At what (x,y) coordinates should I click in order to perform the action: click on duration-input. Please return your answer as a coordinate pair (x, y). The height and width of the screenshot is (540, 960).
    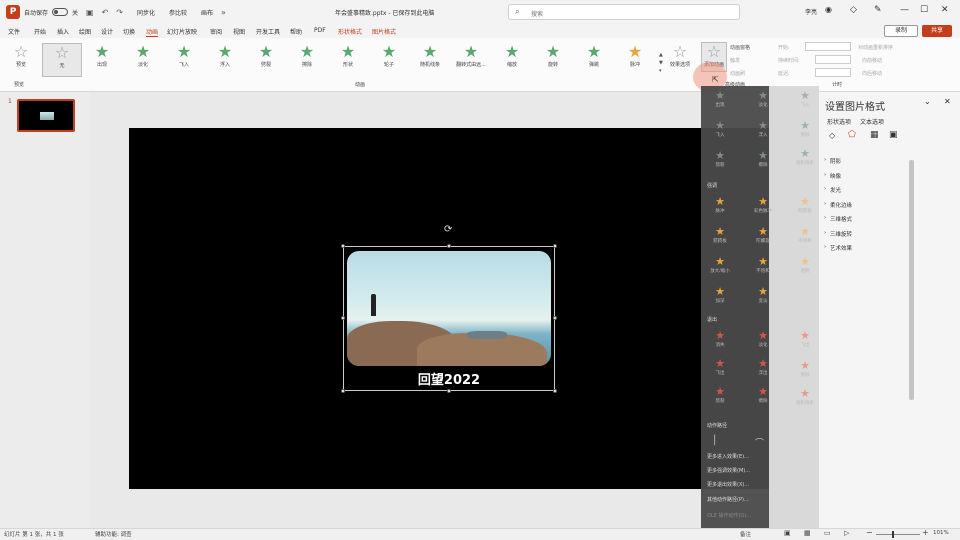
    Looking at the image, I should click on (833, 59).